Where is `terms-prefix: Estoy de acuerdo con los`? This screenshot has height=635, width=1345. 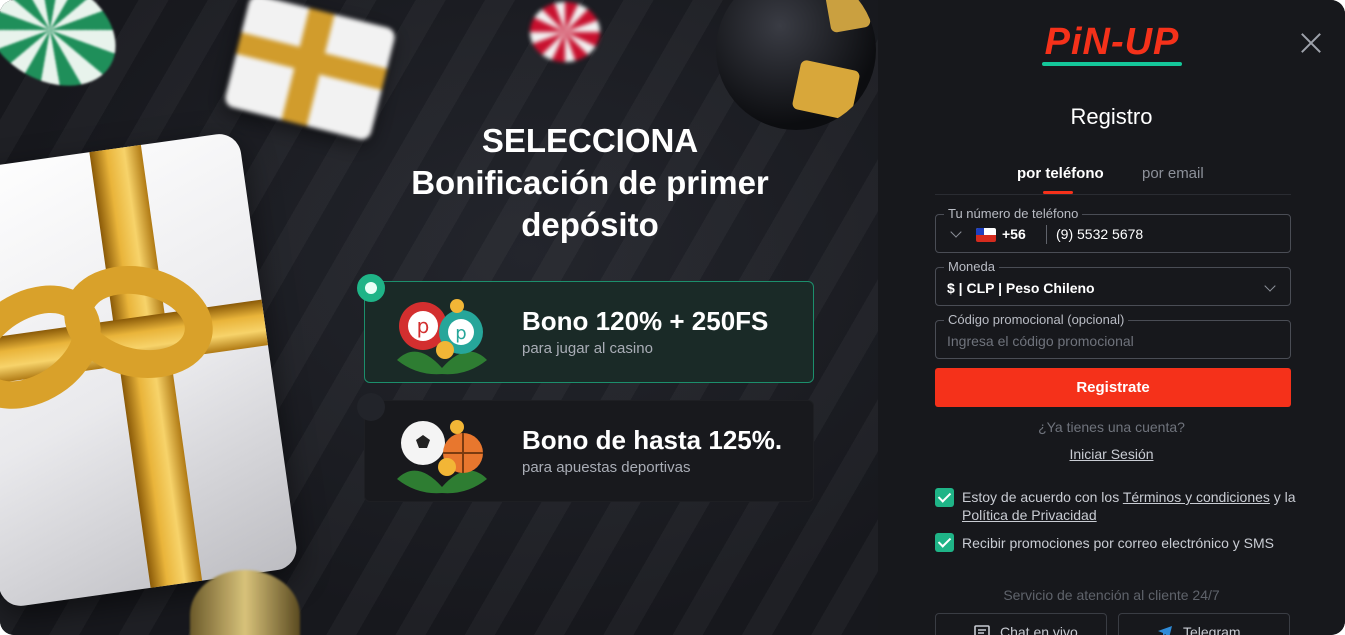 terms-prefix: Estoy de acuerdo con los is located at coordinates (1042, 497).